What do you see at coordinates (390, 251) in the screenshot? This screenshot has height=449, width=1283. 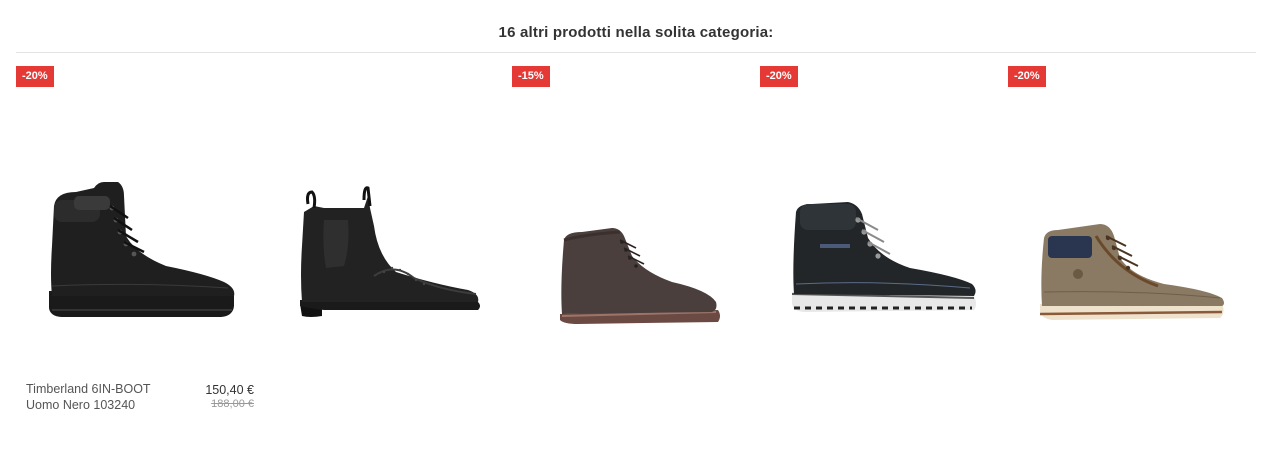 I see `black-chelsea-brogue-boot-icon` at bounding box center [390, 251].